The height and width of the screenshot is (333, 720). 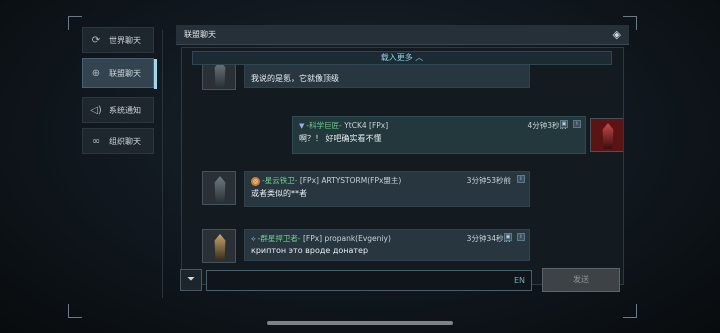 I want to click on speaker-icon: ◁), so click(x=96, y=110).